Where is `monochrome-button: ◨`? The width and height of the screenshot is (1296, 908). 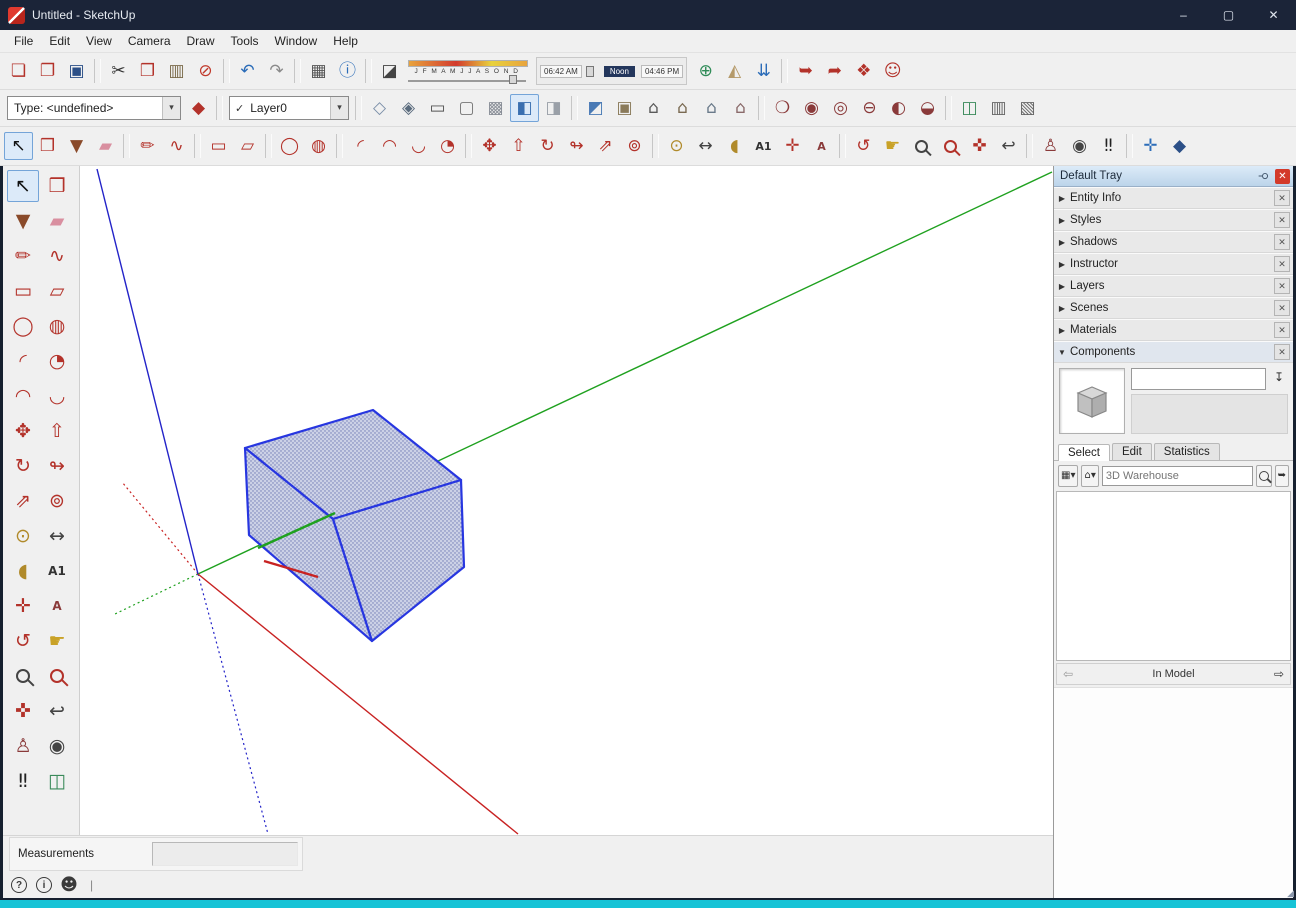 monochrome-button: ◨ is located at coordinates (553, 108).